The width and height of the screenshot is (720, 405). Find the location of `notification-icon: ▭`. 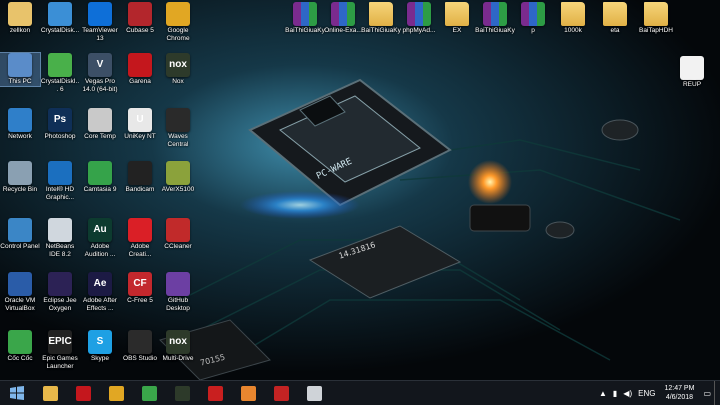

notification-icon: ▭ is located at coordinates (707, 393).